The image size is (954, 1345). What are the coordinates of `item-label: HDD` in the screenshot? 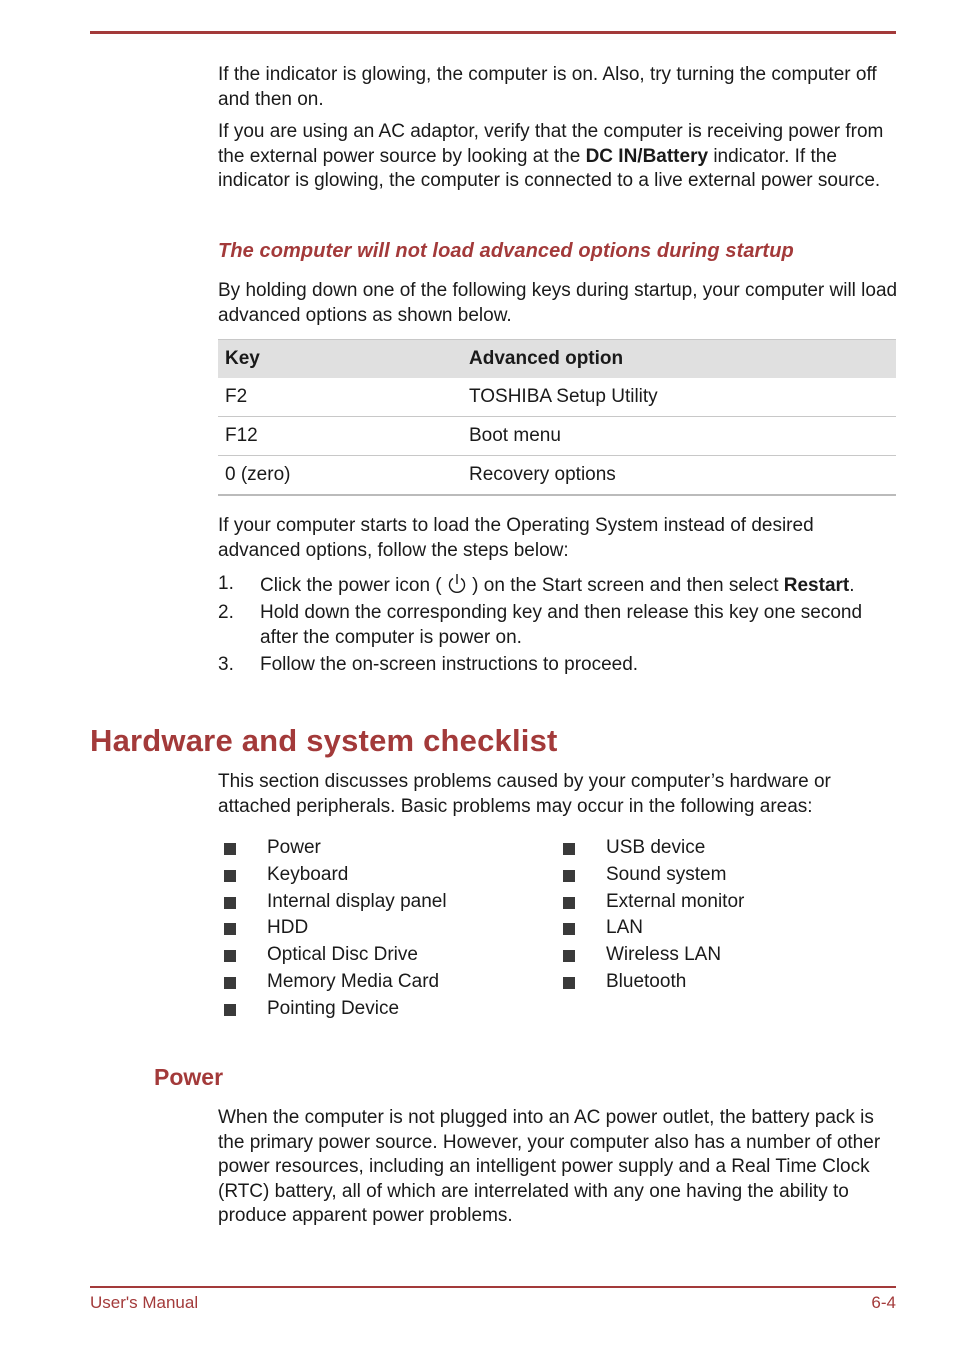 It's located at (288, 928).